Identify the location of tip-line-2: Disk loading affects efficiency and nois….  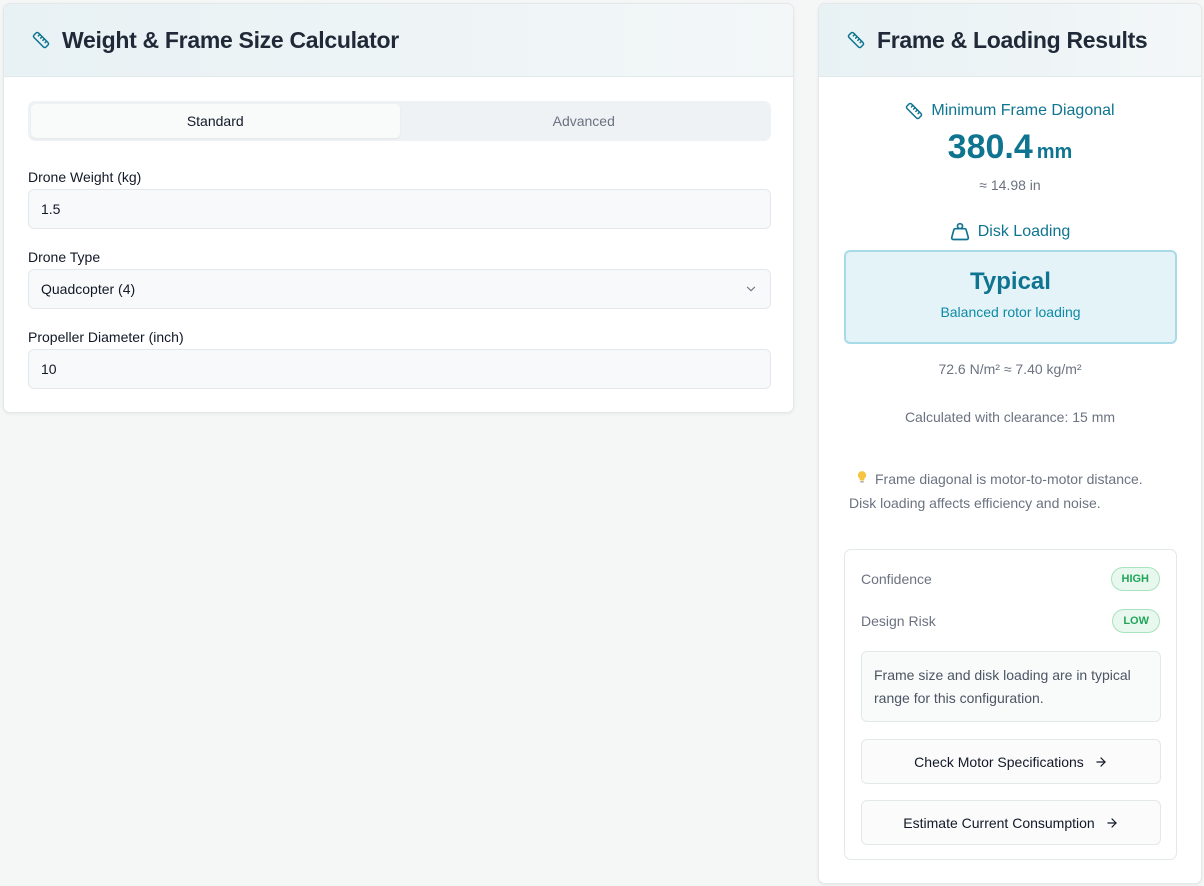
(975, 503).